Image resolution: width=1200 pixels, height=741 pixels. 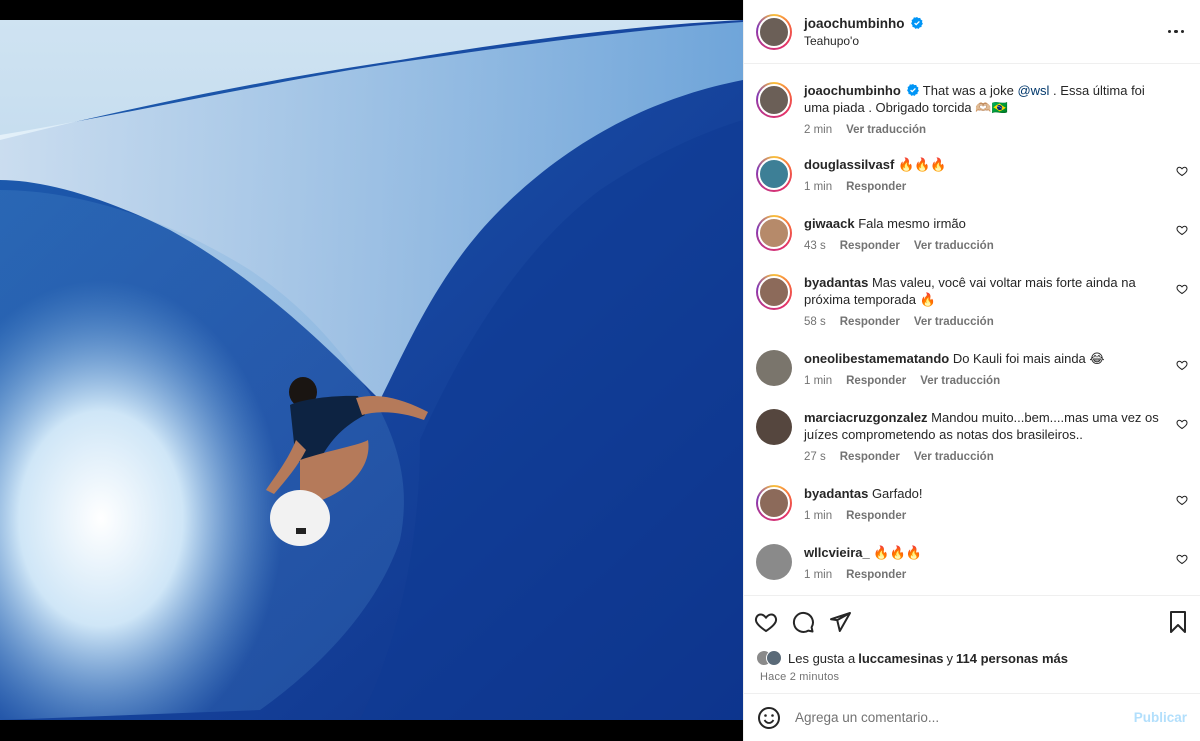 What do you see at coordinates (972, 503) in the screenshot?
I see `comment-row: byadantas Garfado! 1 min Responder` at bounding box center [972, 503].